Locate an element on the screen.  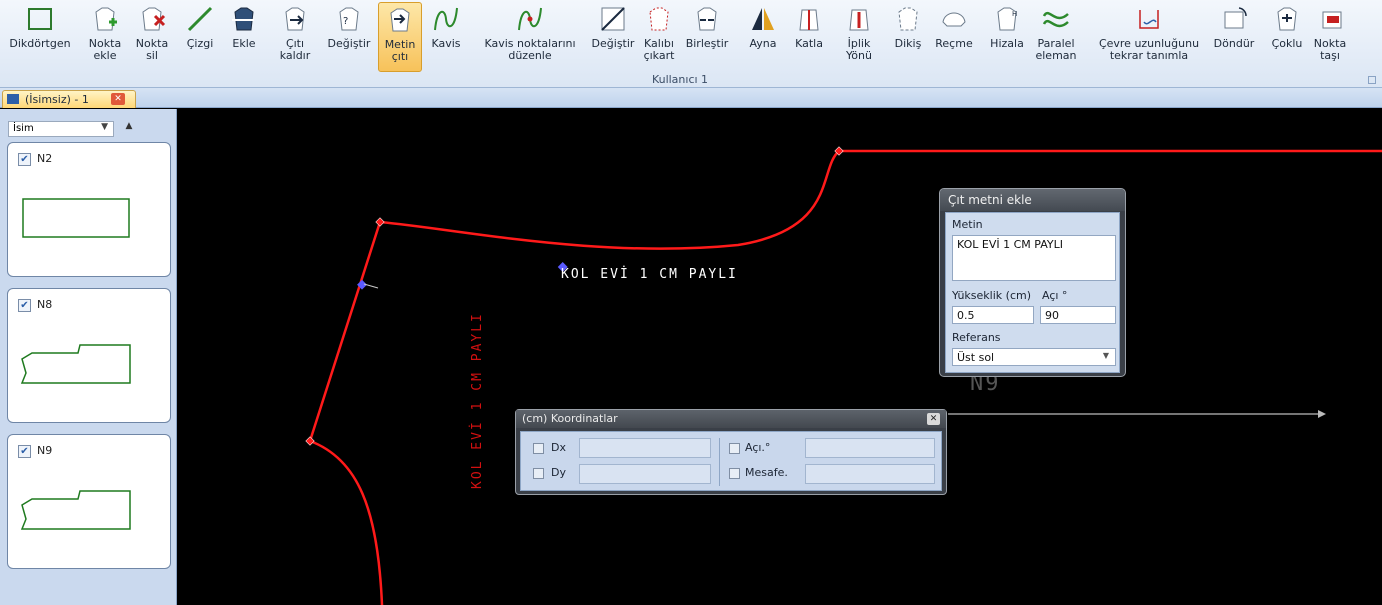
ribbon-group-label: Kullanıcı 1 is located at coordinates (680, 79).